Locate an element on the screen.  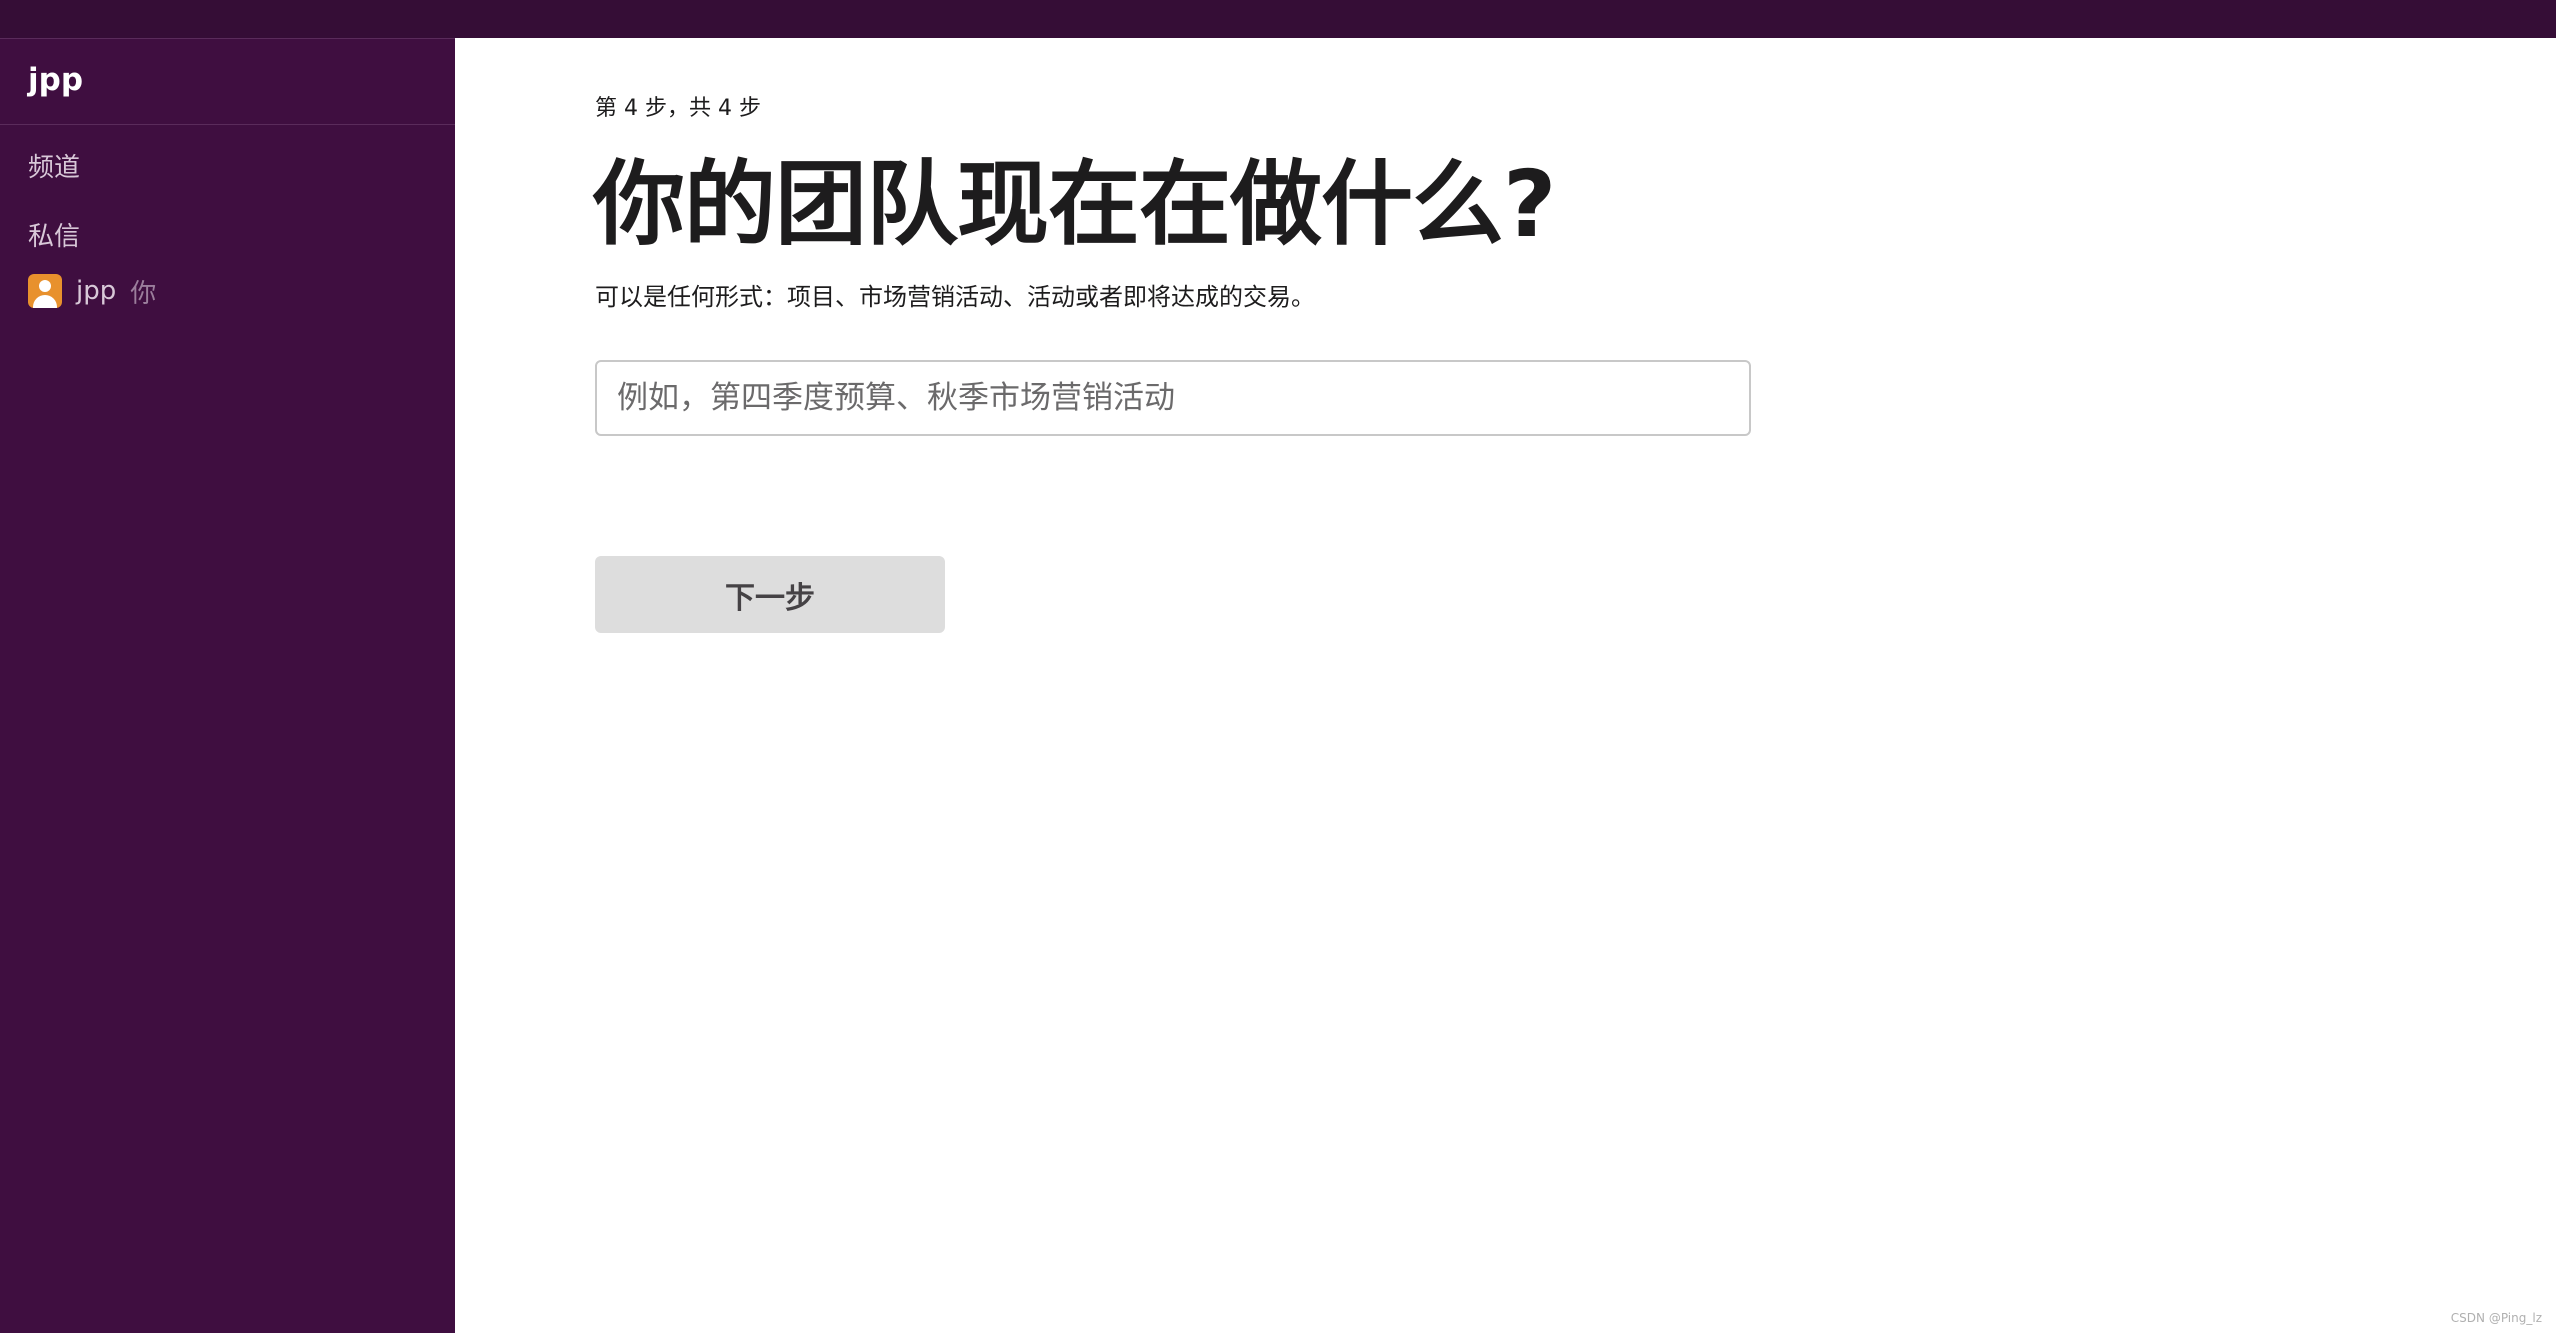
sidebar-section-direct-messages: 私信 is located at coordinates (54, 237).